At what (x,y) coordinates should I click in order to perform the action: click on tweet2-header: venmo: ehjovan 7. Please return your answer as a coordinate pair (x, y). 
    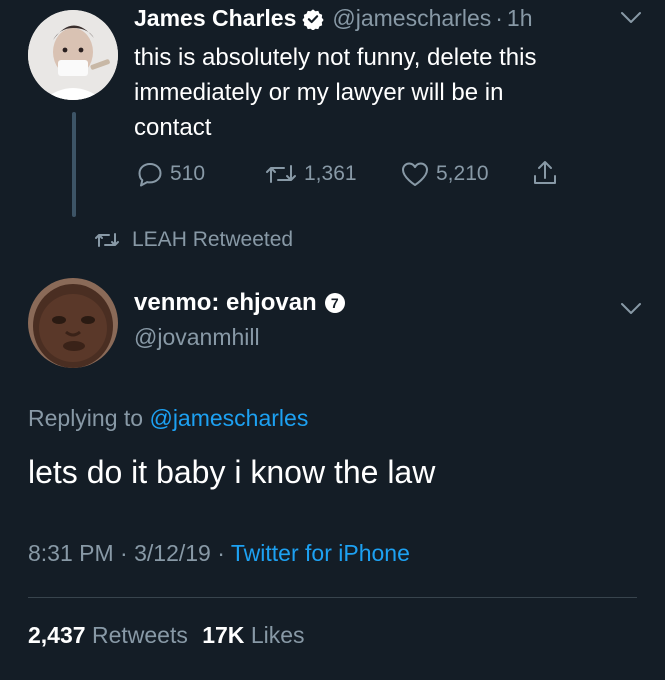
    Looking at the image, I should click on (239, 303).